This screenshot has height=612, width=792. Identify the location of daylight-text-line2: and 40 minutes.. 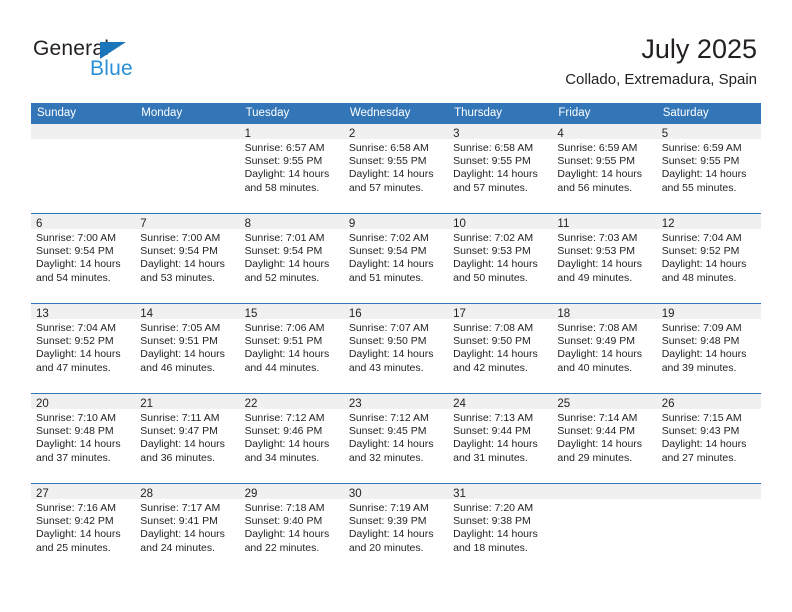
(595, 367).